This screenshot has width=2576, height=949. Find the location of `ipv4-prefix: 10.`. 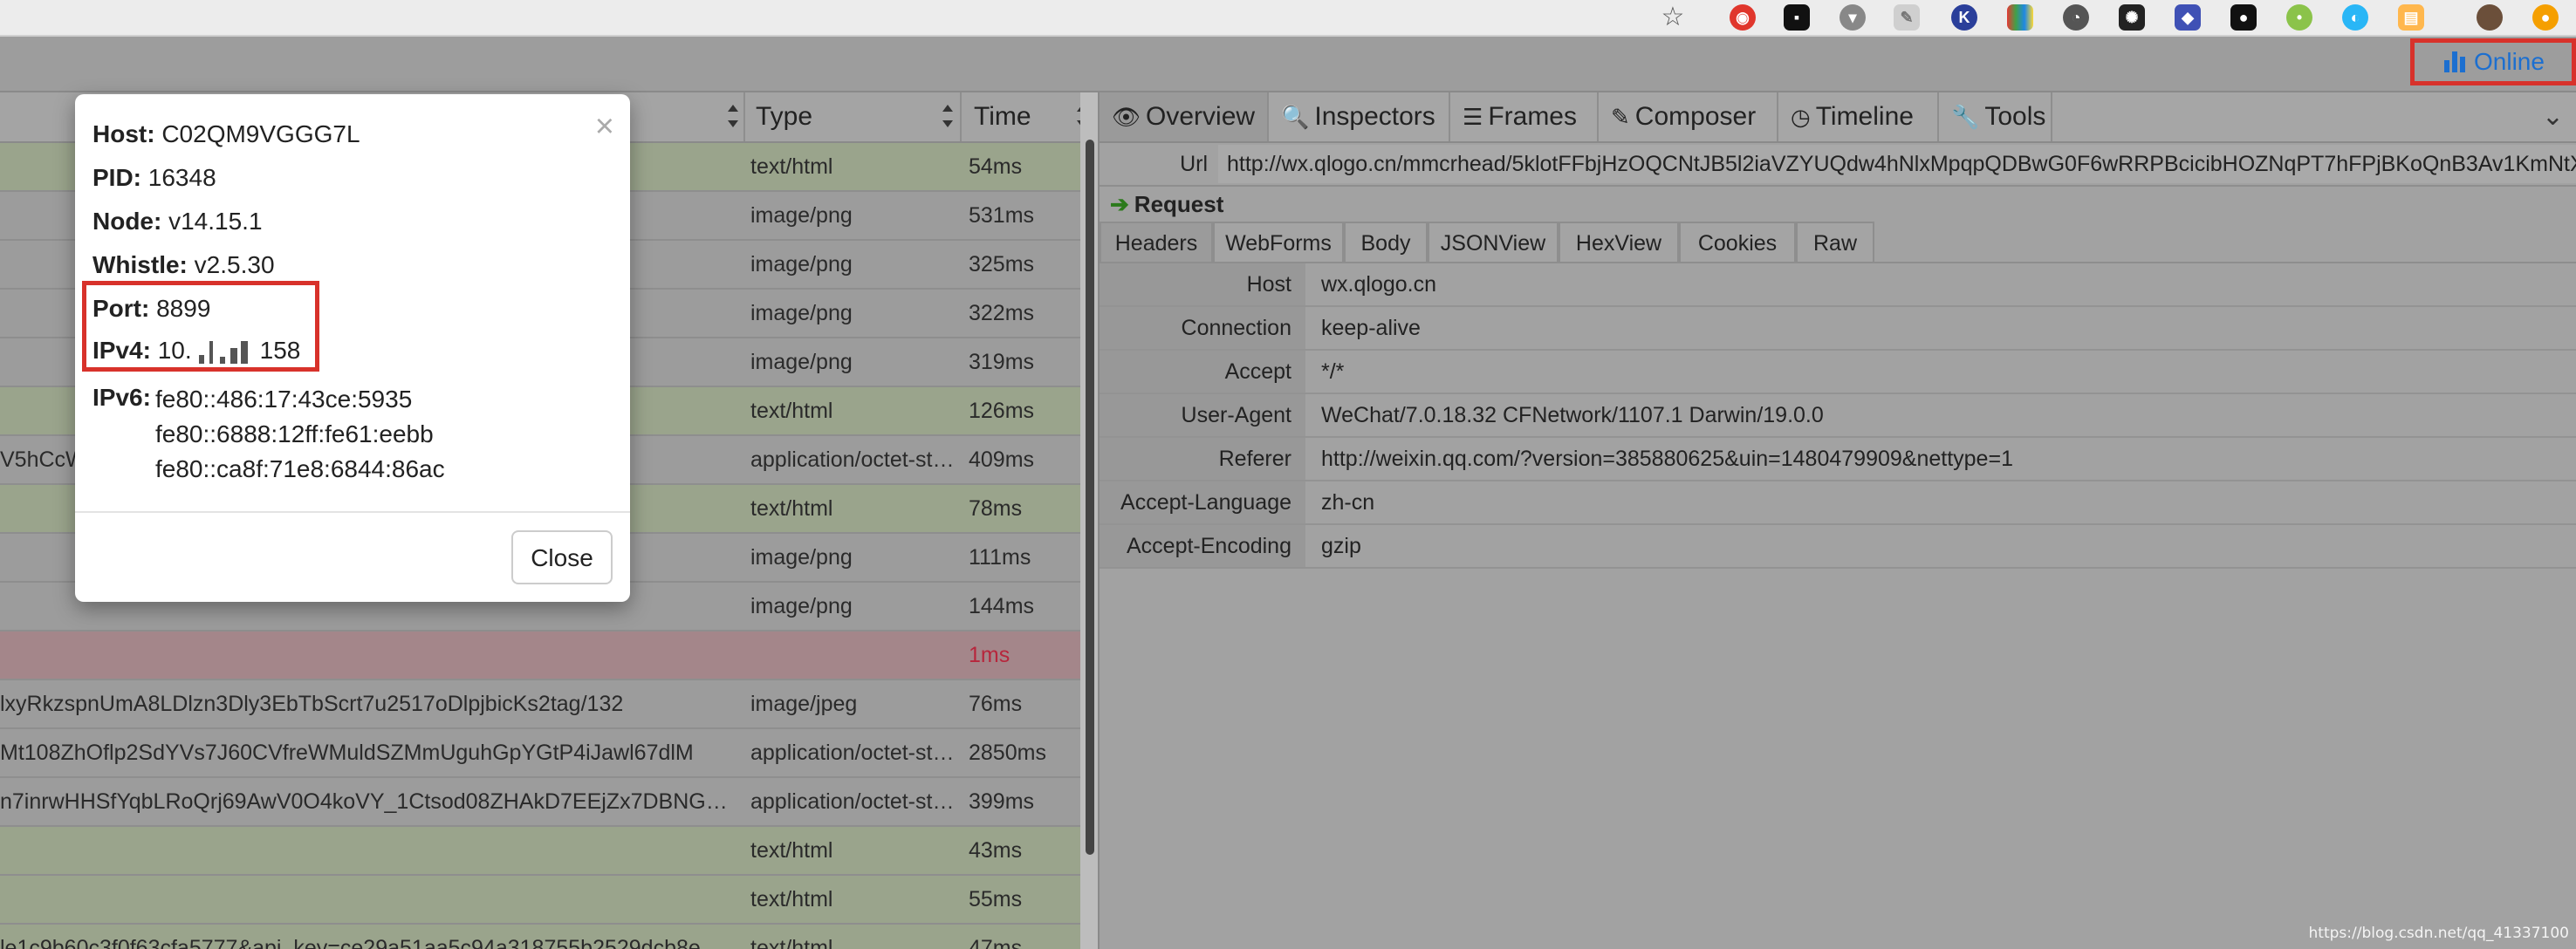

ipv4-prefix: 10. is located at coordinates (175, 350).